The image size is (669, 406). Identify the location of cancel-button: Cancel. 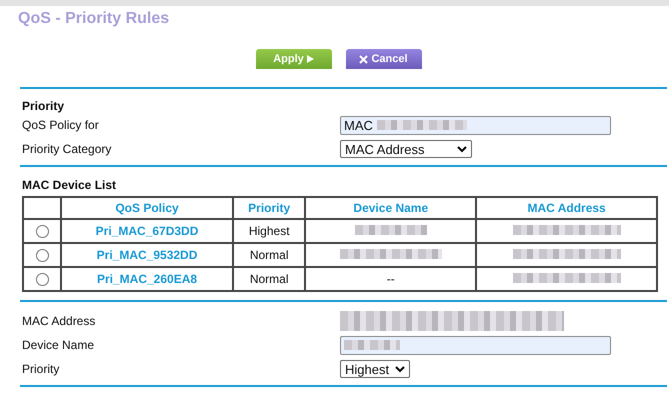
(384, 59).